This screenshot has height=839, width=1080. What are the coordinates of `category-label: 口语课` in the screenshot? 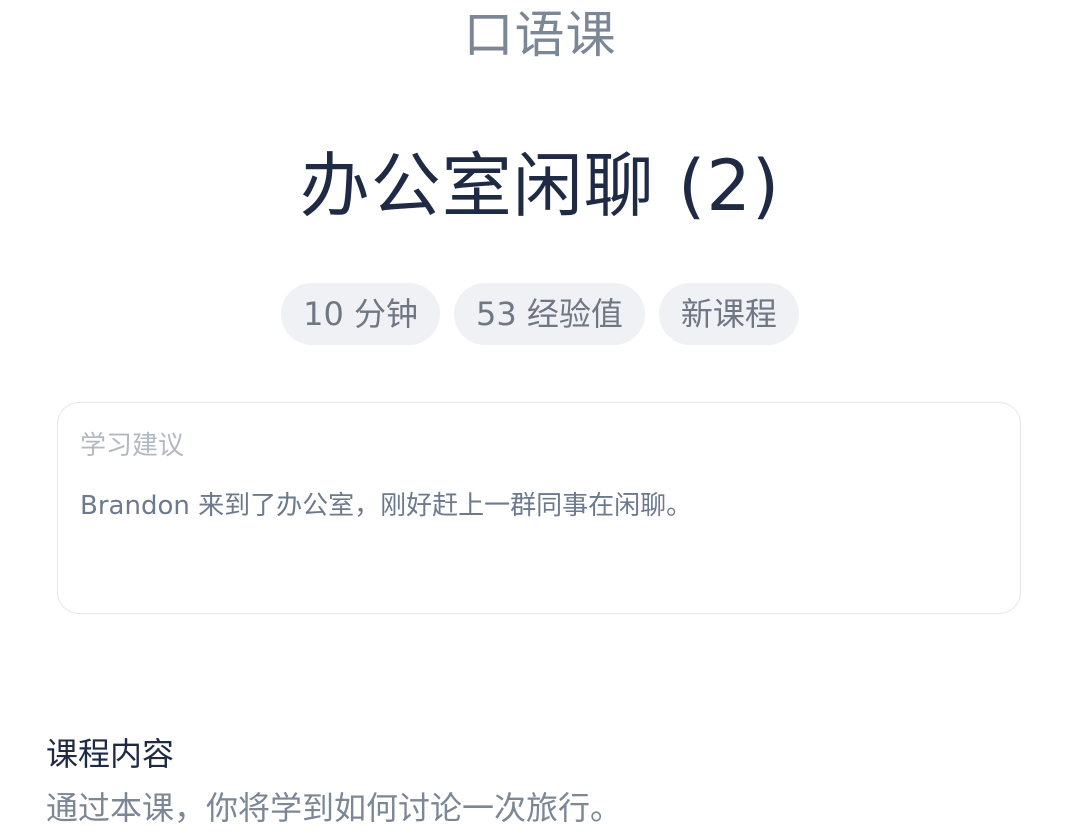 It's located at (540, 35).